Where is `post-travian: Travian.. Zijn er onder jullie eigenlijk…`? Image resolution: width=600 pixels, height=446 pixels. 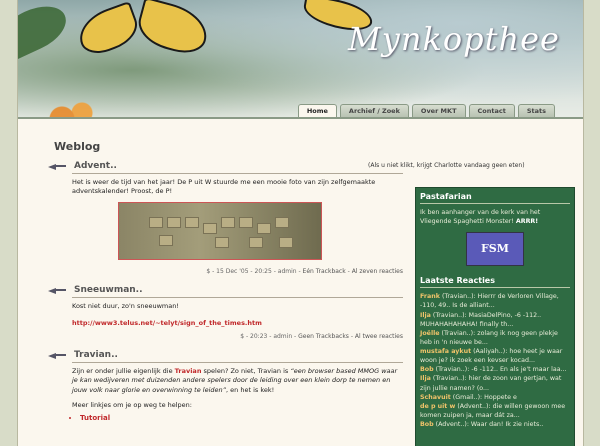
post-travian: Travian.. Zijn er onder jullie eigenlijk… is located at coordinates (225, 386).